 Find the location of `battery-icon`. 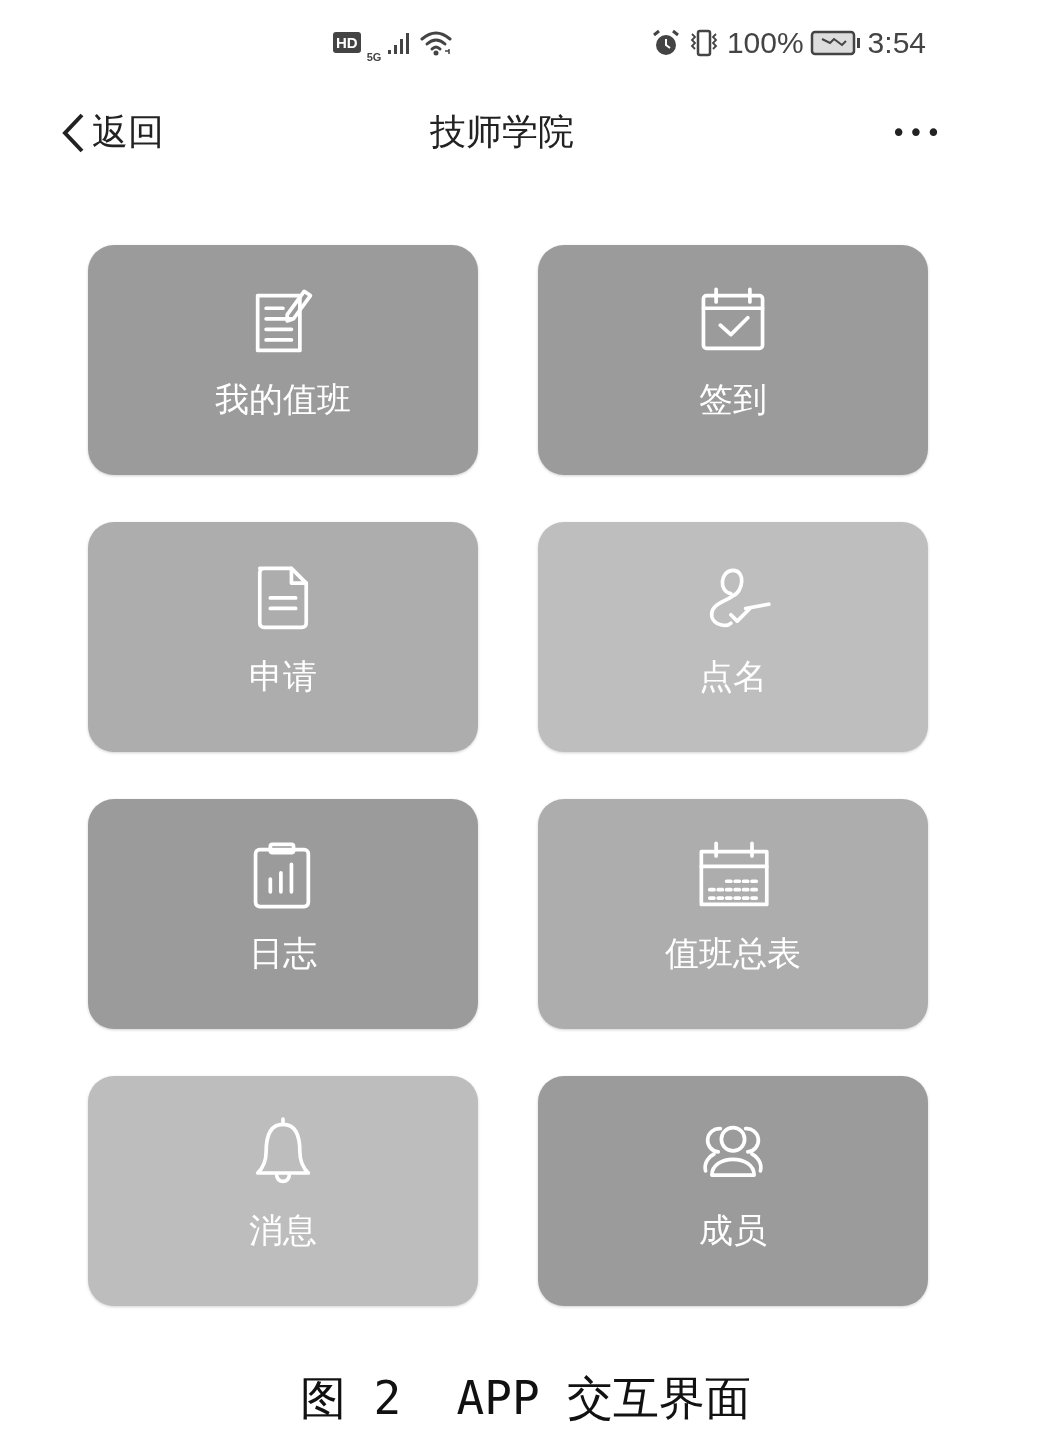

battery-icon is located at coordinates (835, 42).